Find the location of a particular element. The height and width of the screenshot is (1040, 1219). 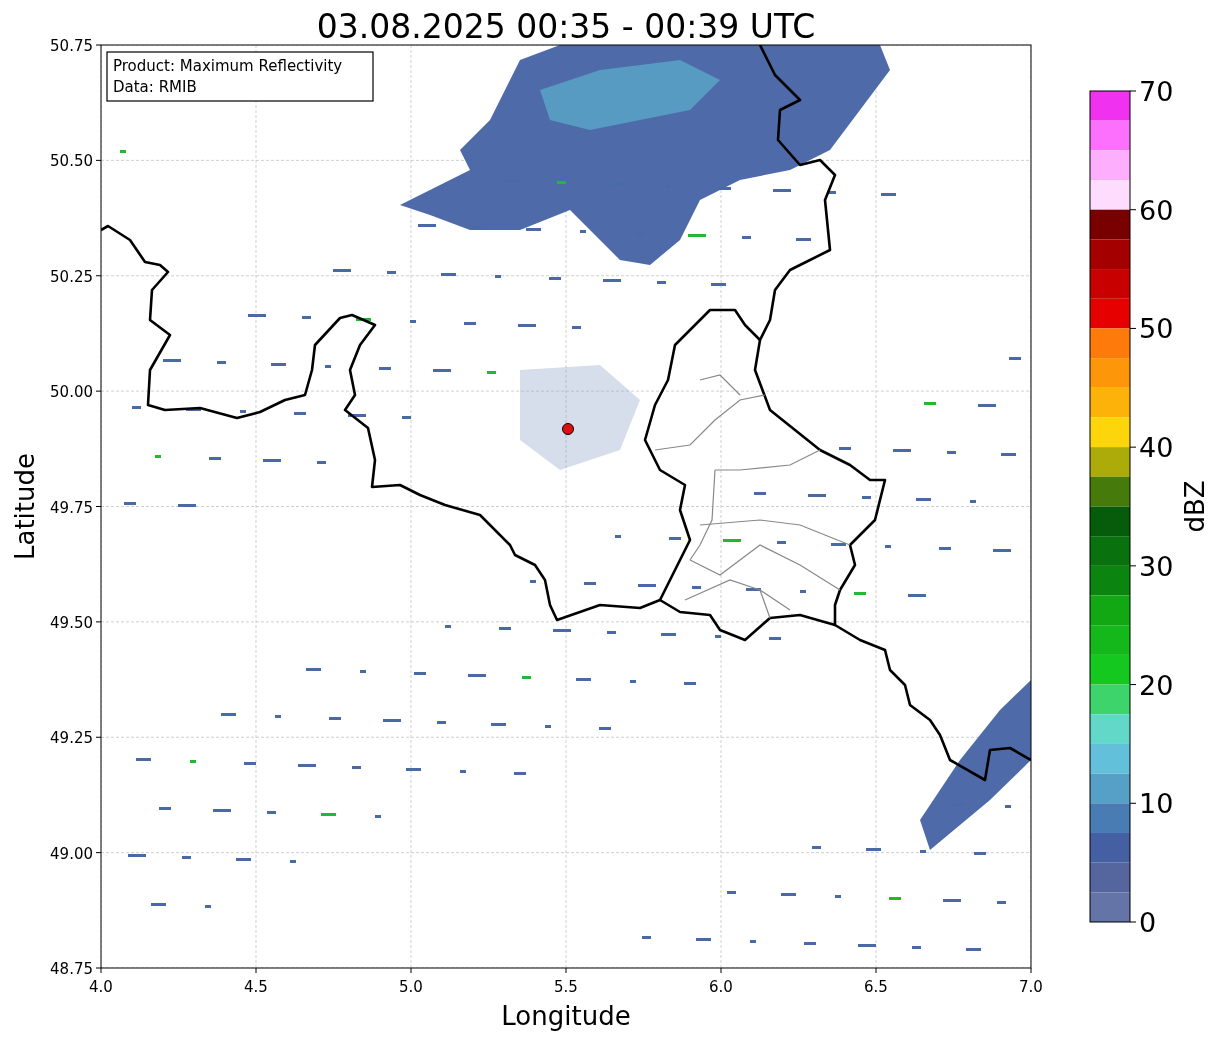

chart-title: 03.08.2025 00:35 - 00:39 UTC is located at coordinates (566, 26).